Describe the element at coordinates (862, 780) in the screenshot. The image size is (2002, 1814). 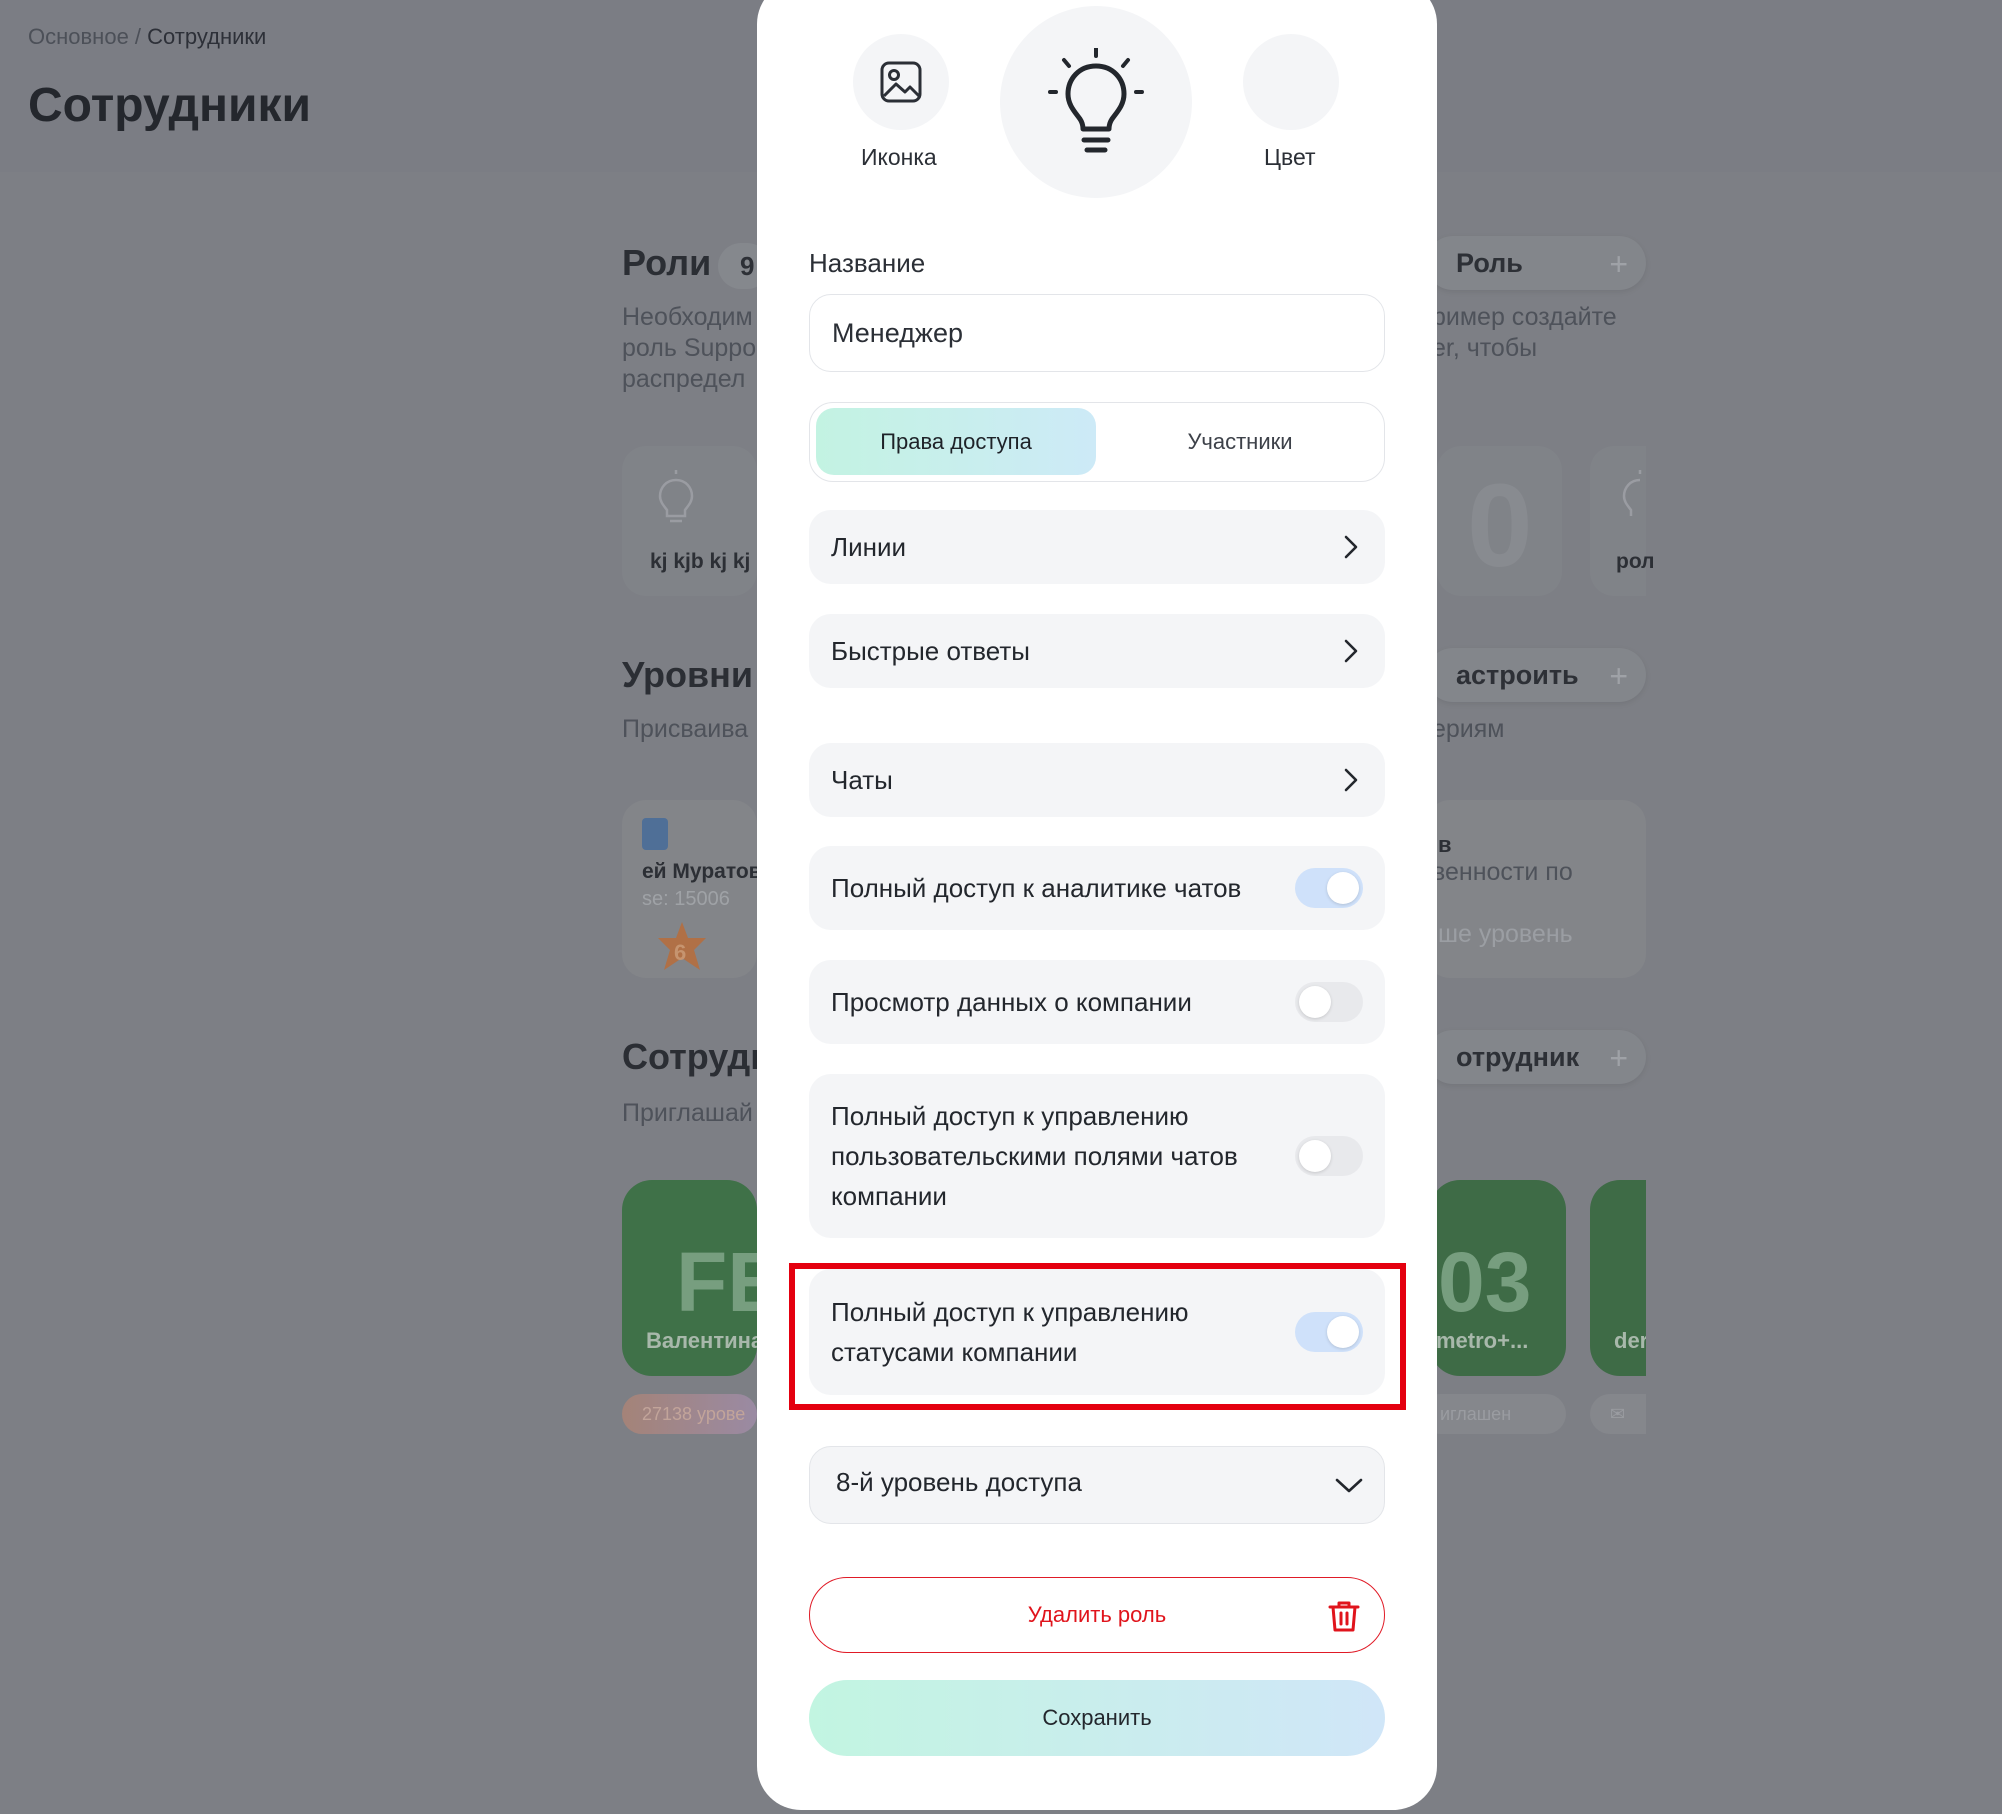
I see `chats-row-label: Чаты` at that location.